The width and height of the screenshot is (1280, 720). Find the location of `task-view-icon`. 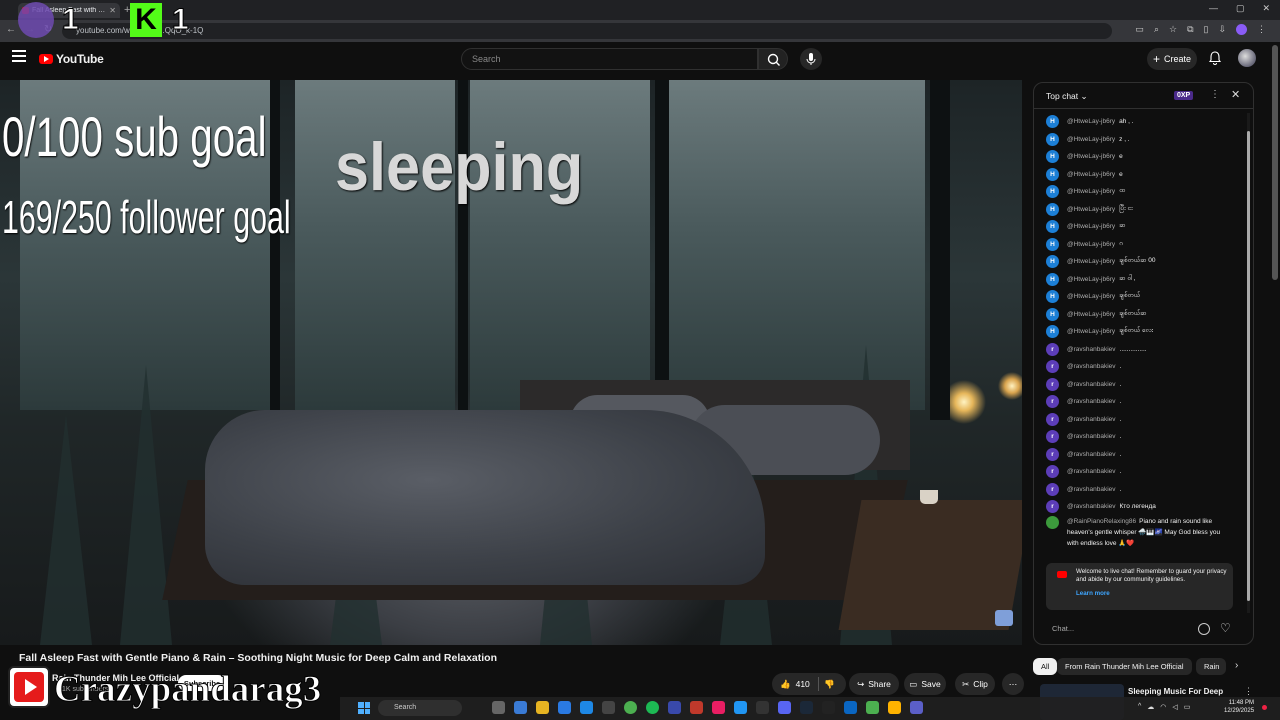

task-view-icon is located at coordinates (498, 707).